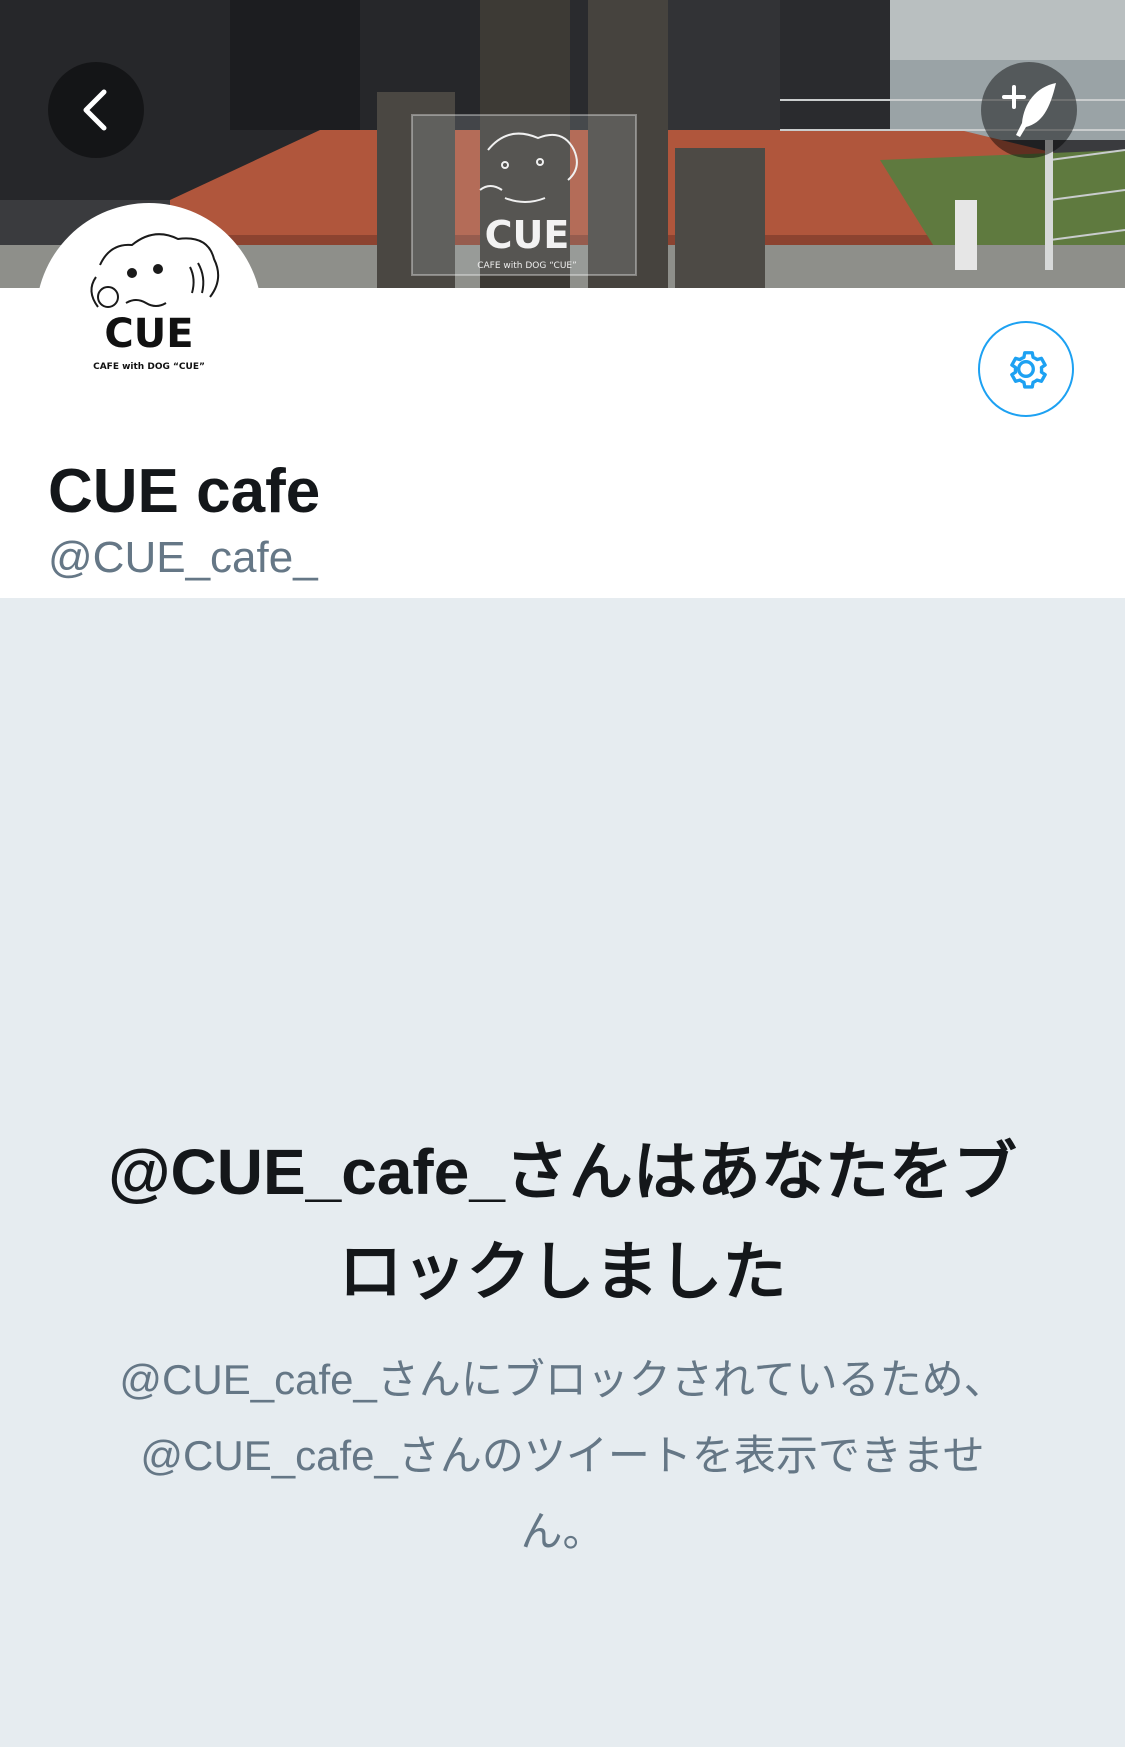  I want to click on avatar-logo-subtitle: CAFE with DOG “CUE”, so click(149, 367).